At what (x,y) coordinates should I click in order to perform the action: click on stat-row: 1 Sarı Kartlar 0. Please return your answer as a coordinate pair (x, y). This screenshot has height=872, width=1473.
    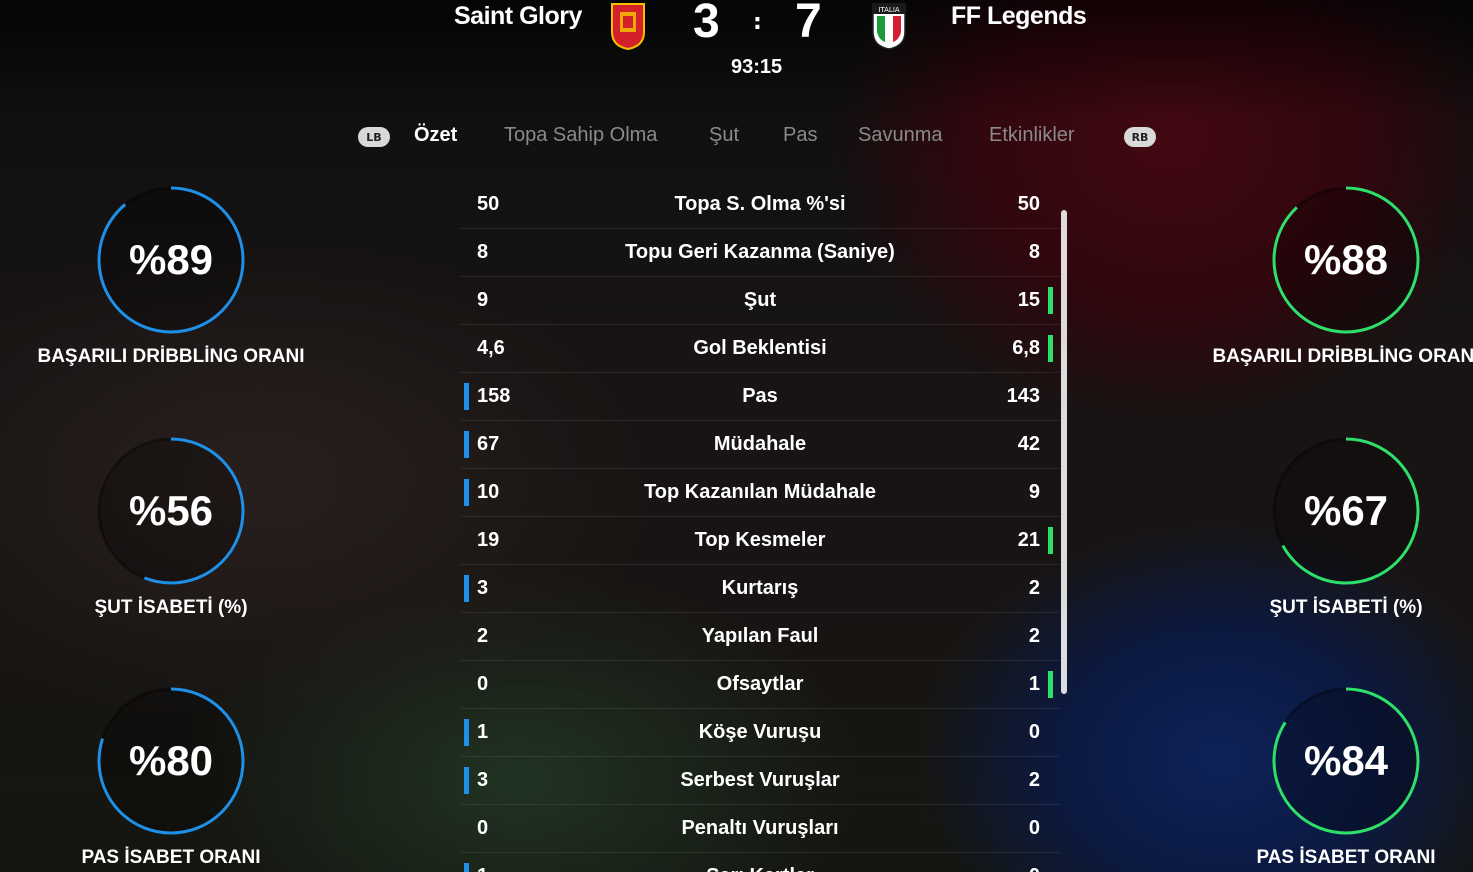
    Looking at the image, I should click on (760, 862).